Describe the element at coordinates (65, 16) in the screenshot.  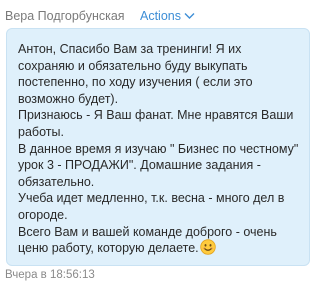
I see `author-name: Вера Подгорбунская` at that location.